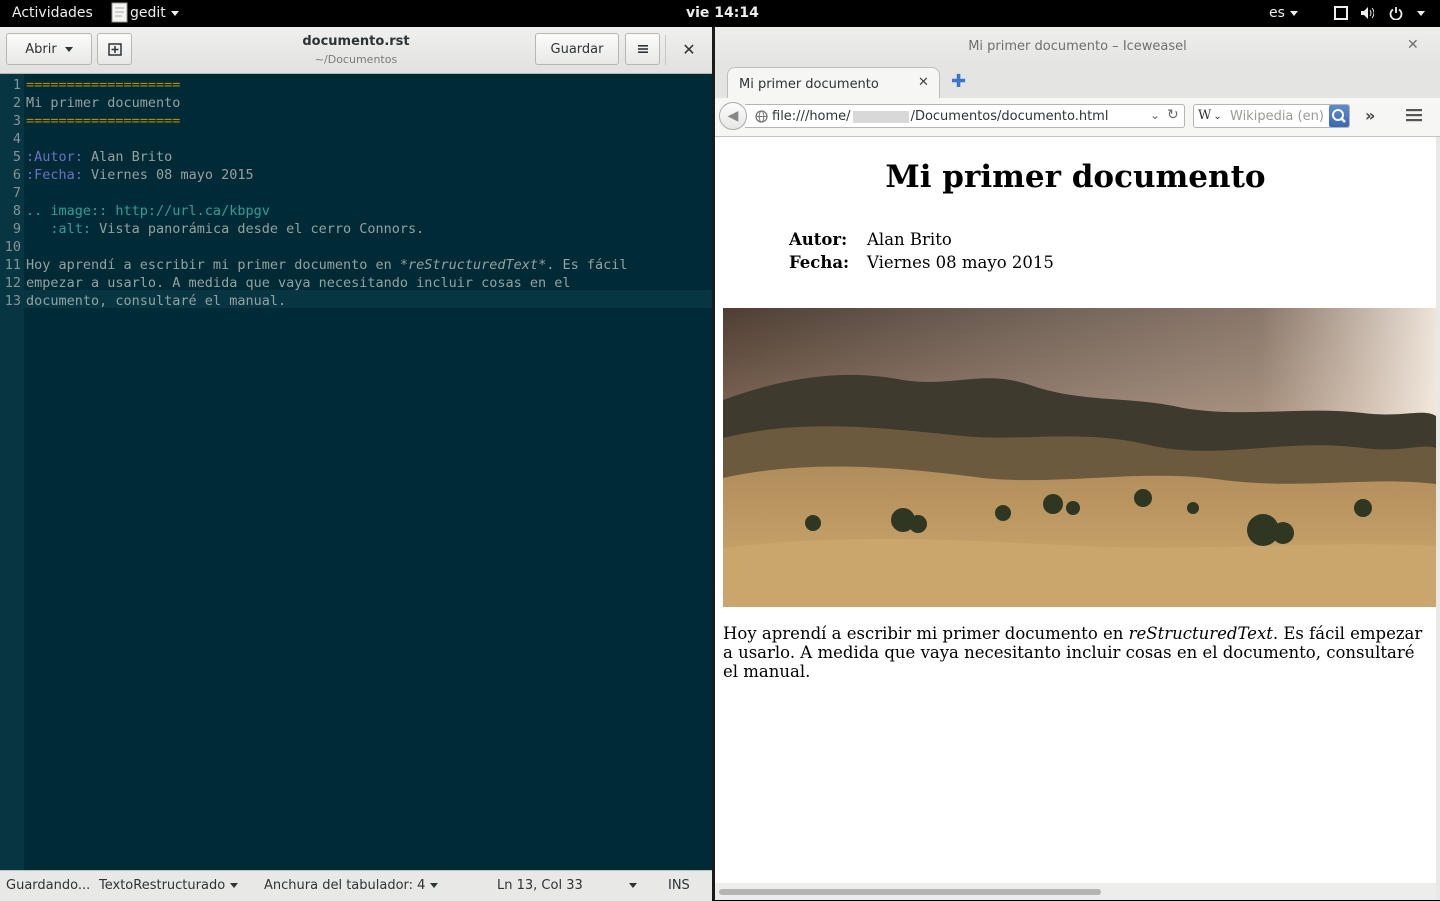 The width and height of the screenshot is (1440, 901). Describe the element at coordinates (1396, 13) in the screenshot. I see `power-icon` at that location.